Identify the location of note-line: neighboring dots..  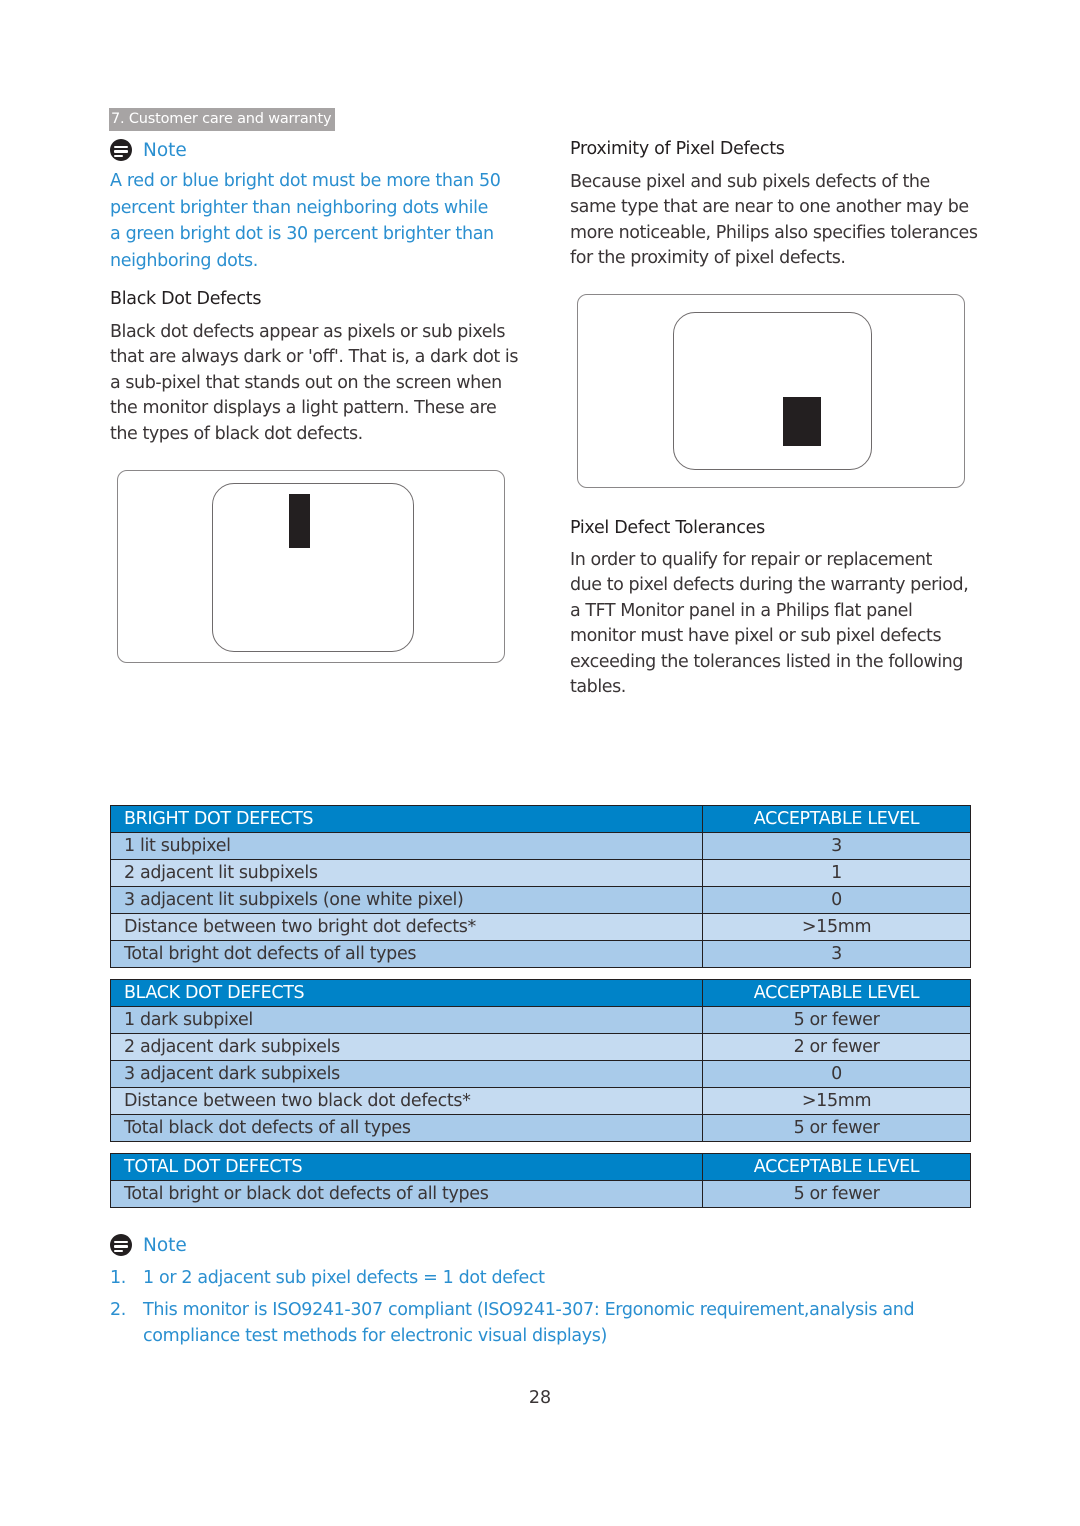
(184, 260).